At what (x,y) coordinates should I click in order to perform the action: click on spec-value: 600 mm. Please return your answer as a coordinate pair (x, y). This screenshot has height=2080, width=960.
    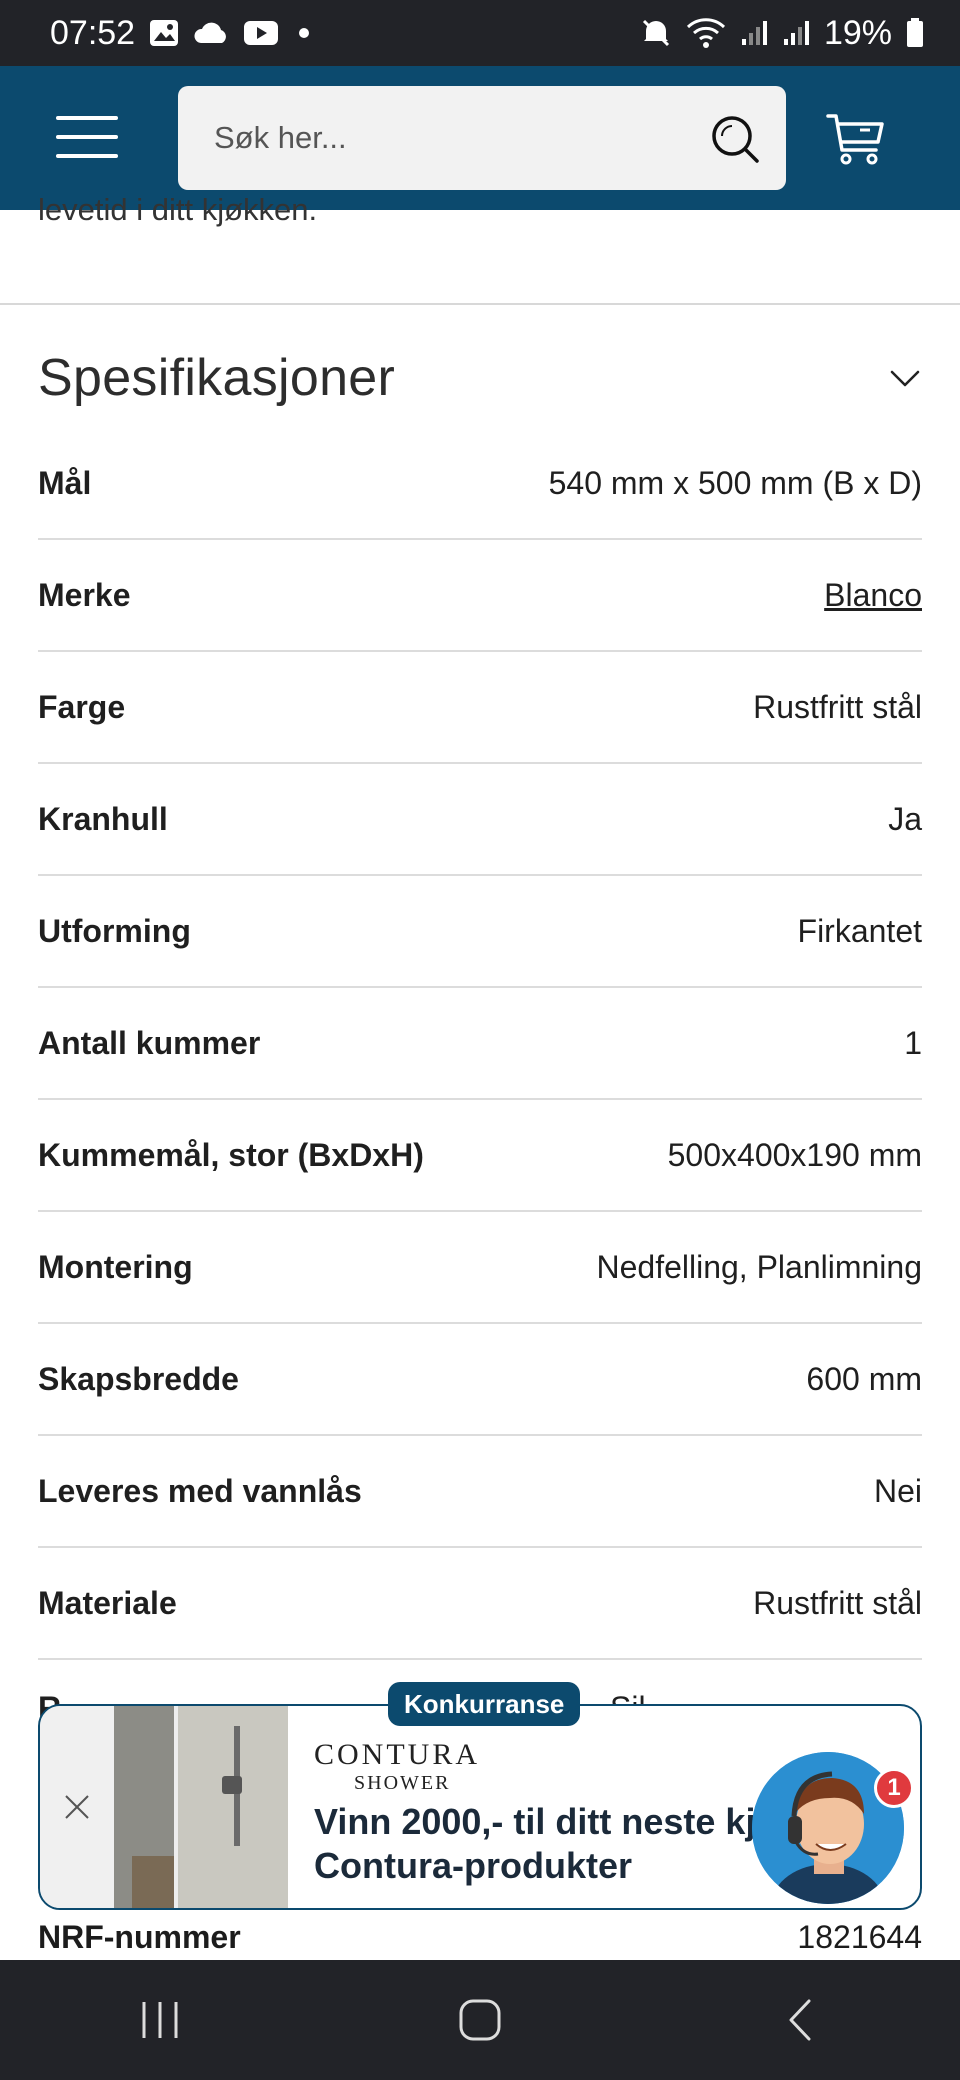
    Looking at the image, I should click on (864, 1378).